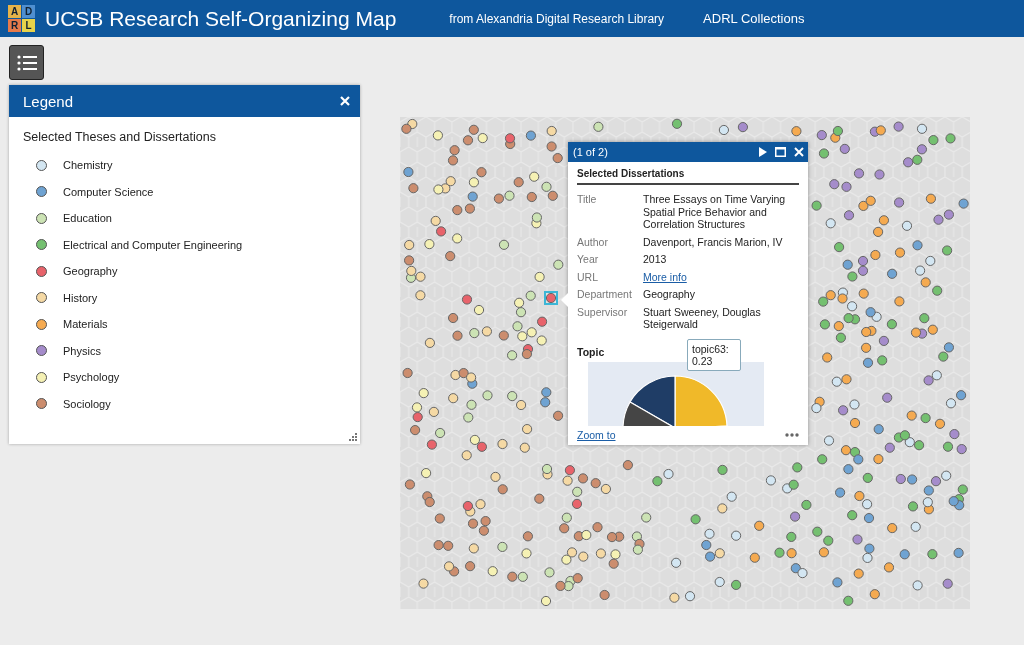 Image resolution: width=1024 pixels, height=645 pixels. I want to click on field-value: Geography, so click(669, 294).